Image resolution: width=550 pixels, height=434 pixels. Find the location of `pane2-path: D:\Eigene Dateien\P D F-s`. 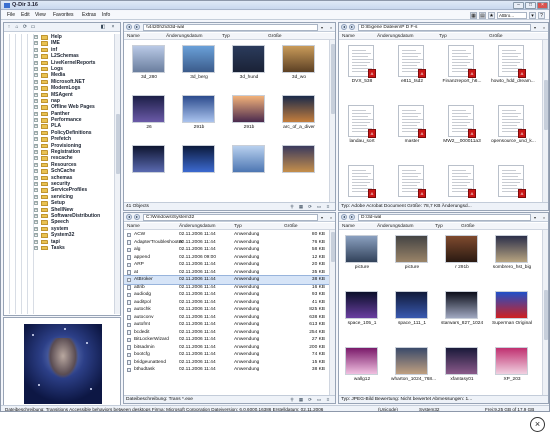

pane2-path: D:\Eigene Dateien\P D F-s is located at coordinates (444, 27).